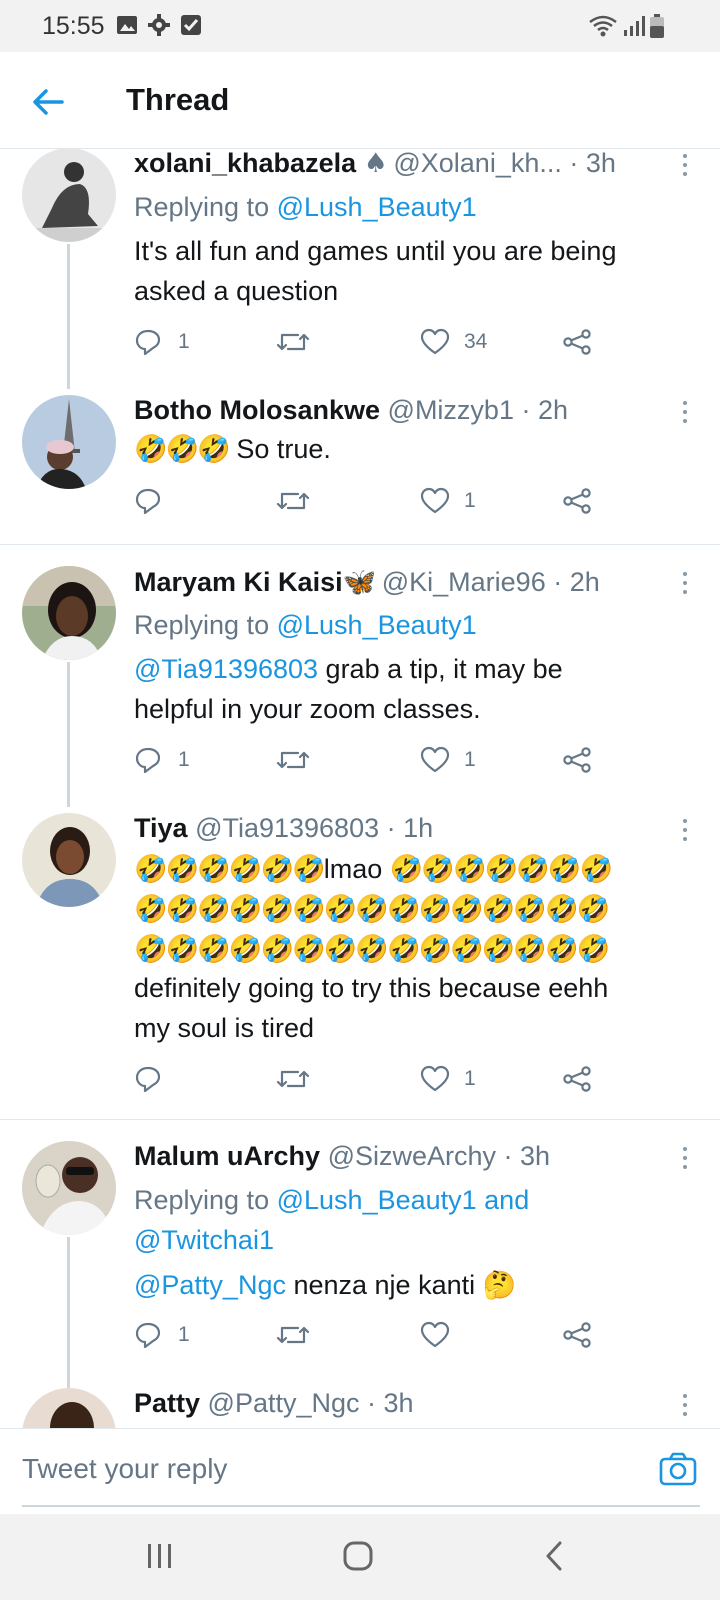 The image size is (720, 1600). What do you see at coordinates (451, 410) in the screenshot?
I see `handle: @Mizzyb1` at bounding box center [451, 410].